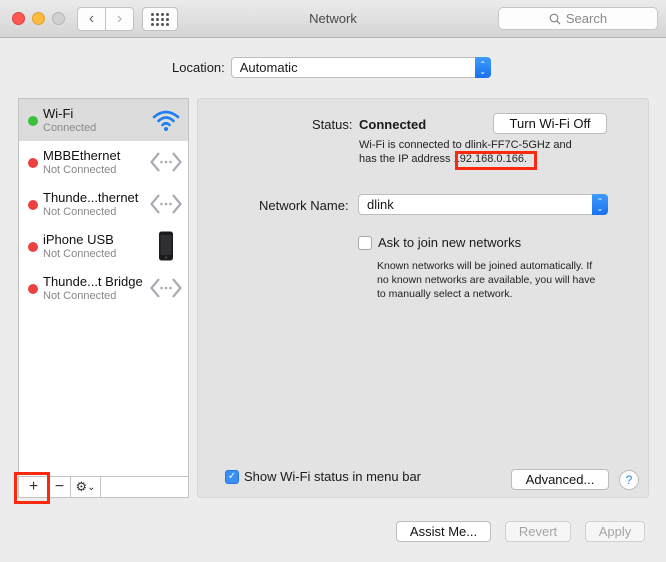 The height and width of the screenshot is (562, 666). What do you see at coordinates (445, 294) in the screenshot?
I see `ask-join-desc-line3: to manually select a network.` at bounding box center [445, 294].